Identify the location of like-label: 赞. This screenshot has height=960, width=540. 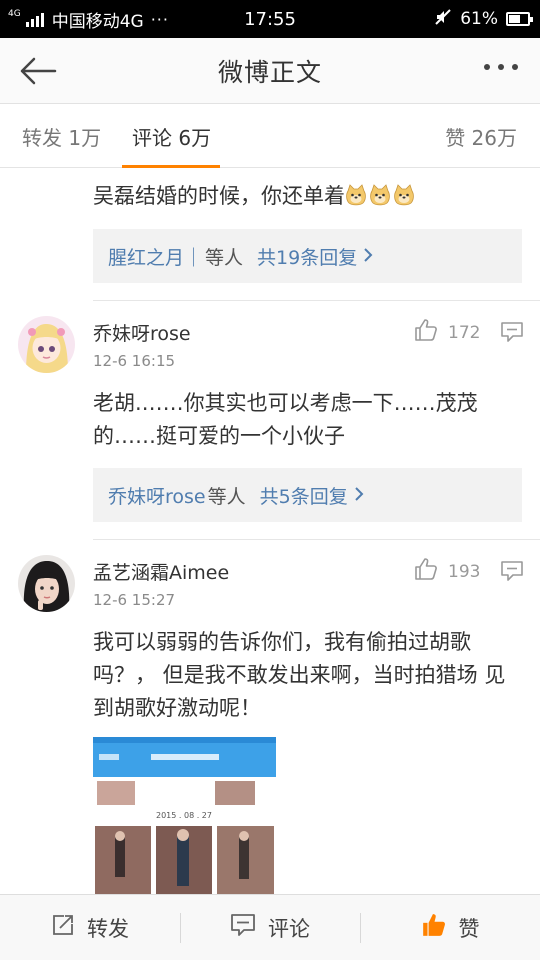
(469, 928).